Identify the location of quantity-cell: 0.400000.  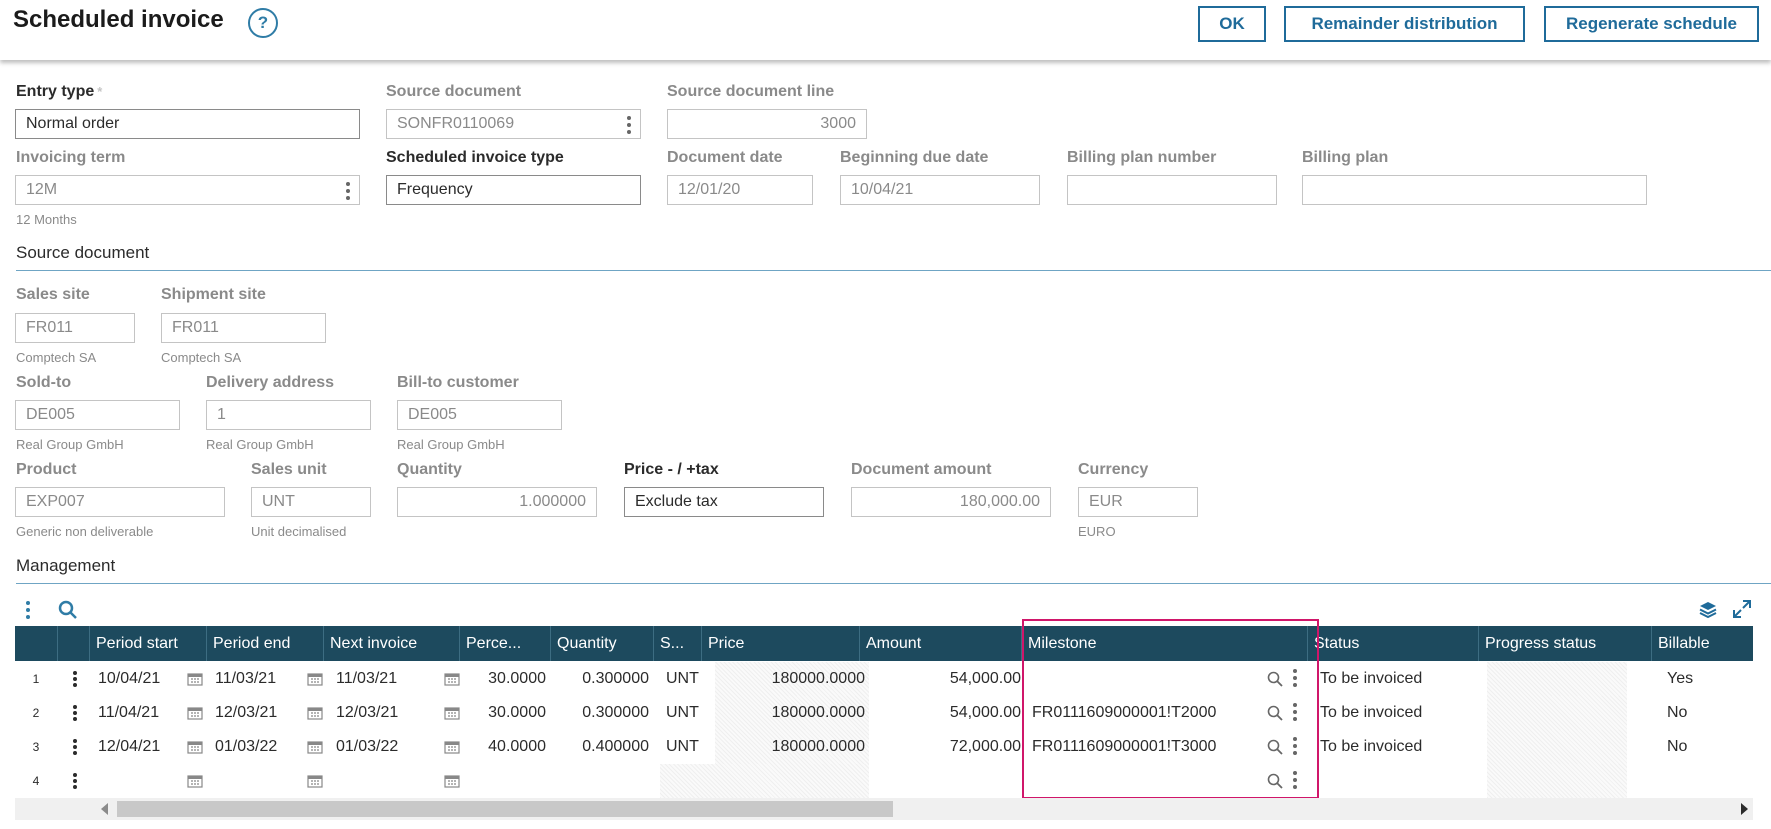
(599, 747).